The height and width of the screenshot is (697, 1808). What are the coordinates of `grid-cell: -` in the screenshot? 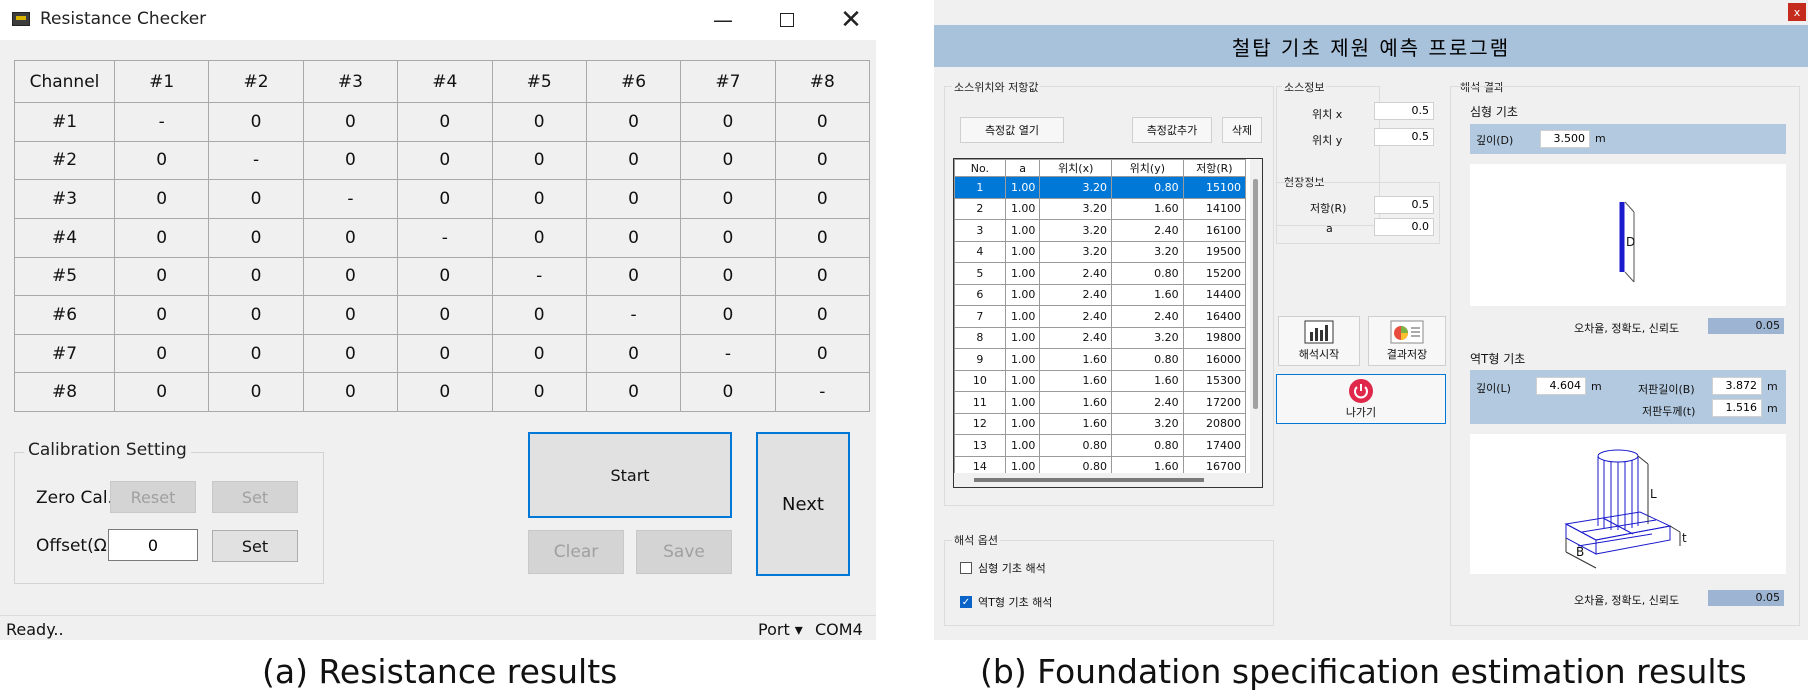 It's located at (445, 237).